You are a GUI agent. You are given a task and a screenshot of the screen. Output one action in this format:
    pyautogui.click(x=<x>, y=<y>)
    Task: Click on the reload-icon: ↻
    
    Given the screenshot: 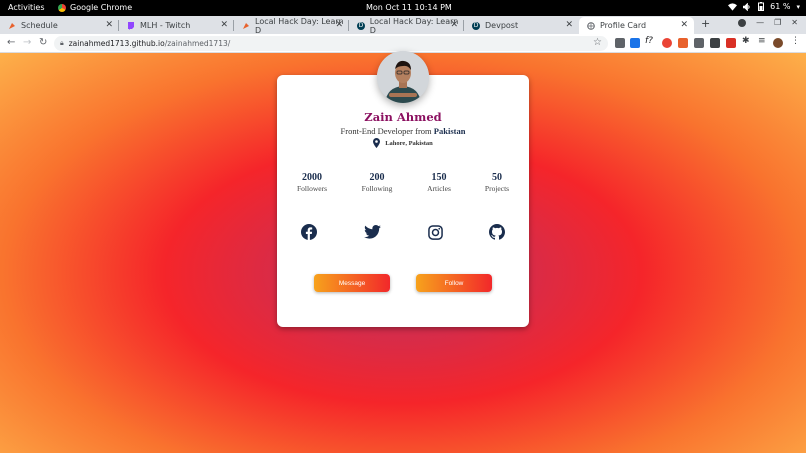 What is the action you would take?
    pyautogui.click(x=43, y=42)
    